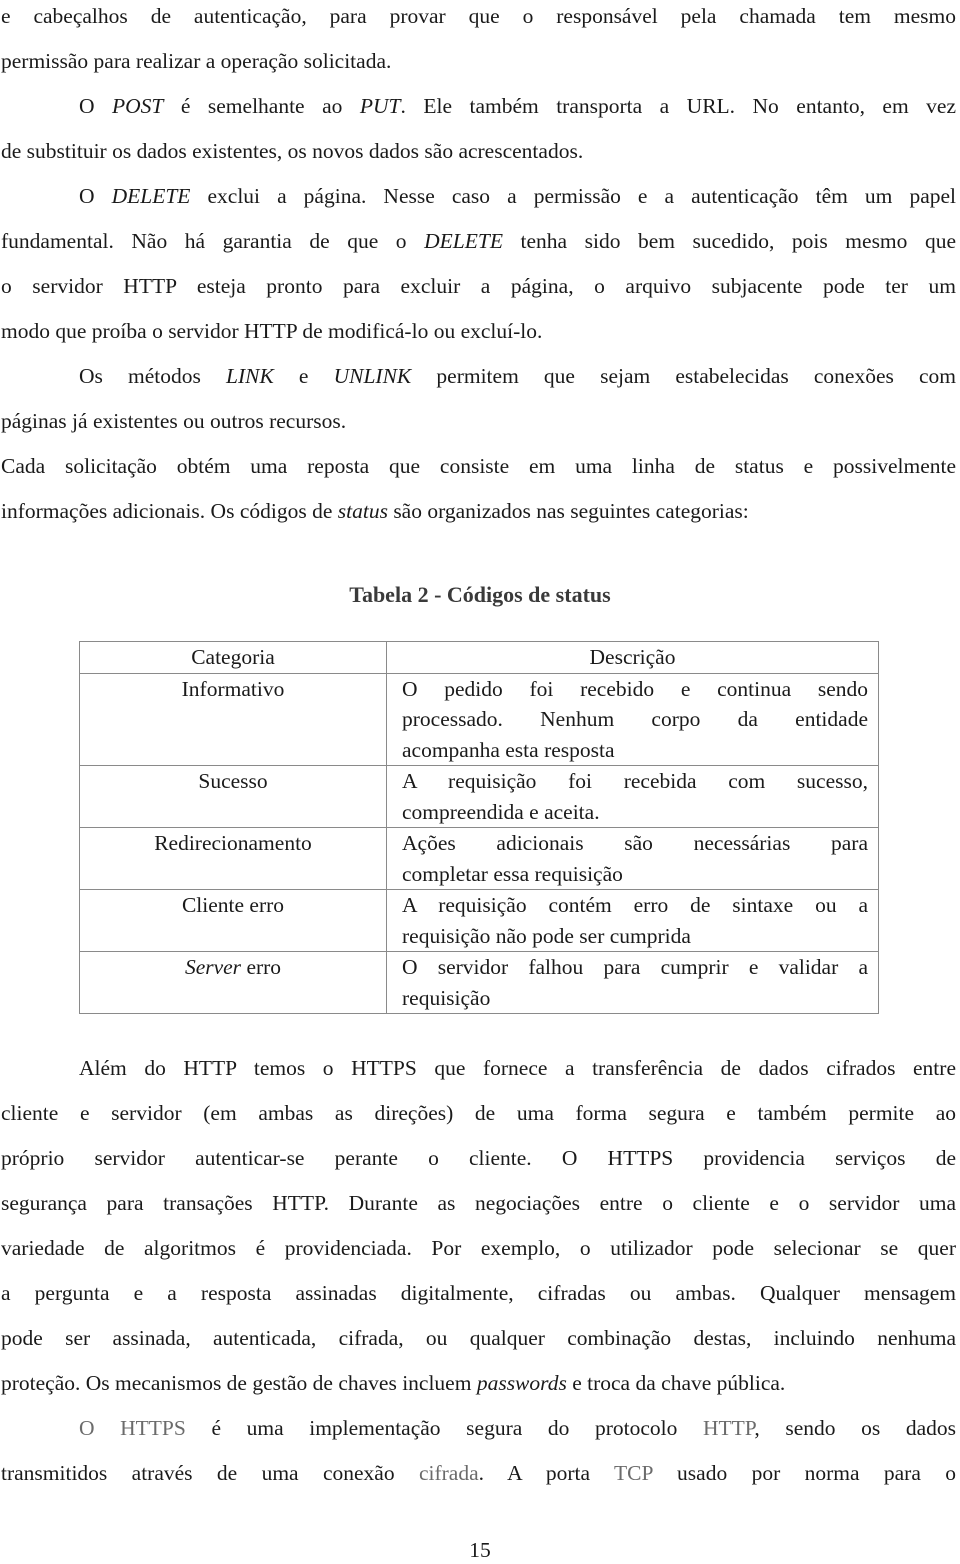 The image size is (960, 1564). I want to click on link-tcp: TCP, so click(633, 1473).